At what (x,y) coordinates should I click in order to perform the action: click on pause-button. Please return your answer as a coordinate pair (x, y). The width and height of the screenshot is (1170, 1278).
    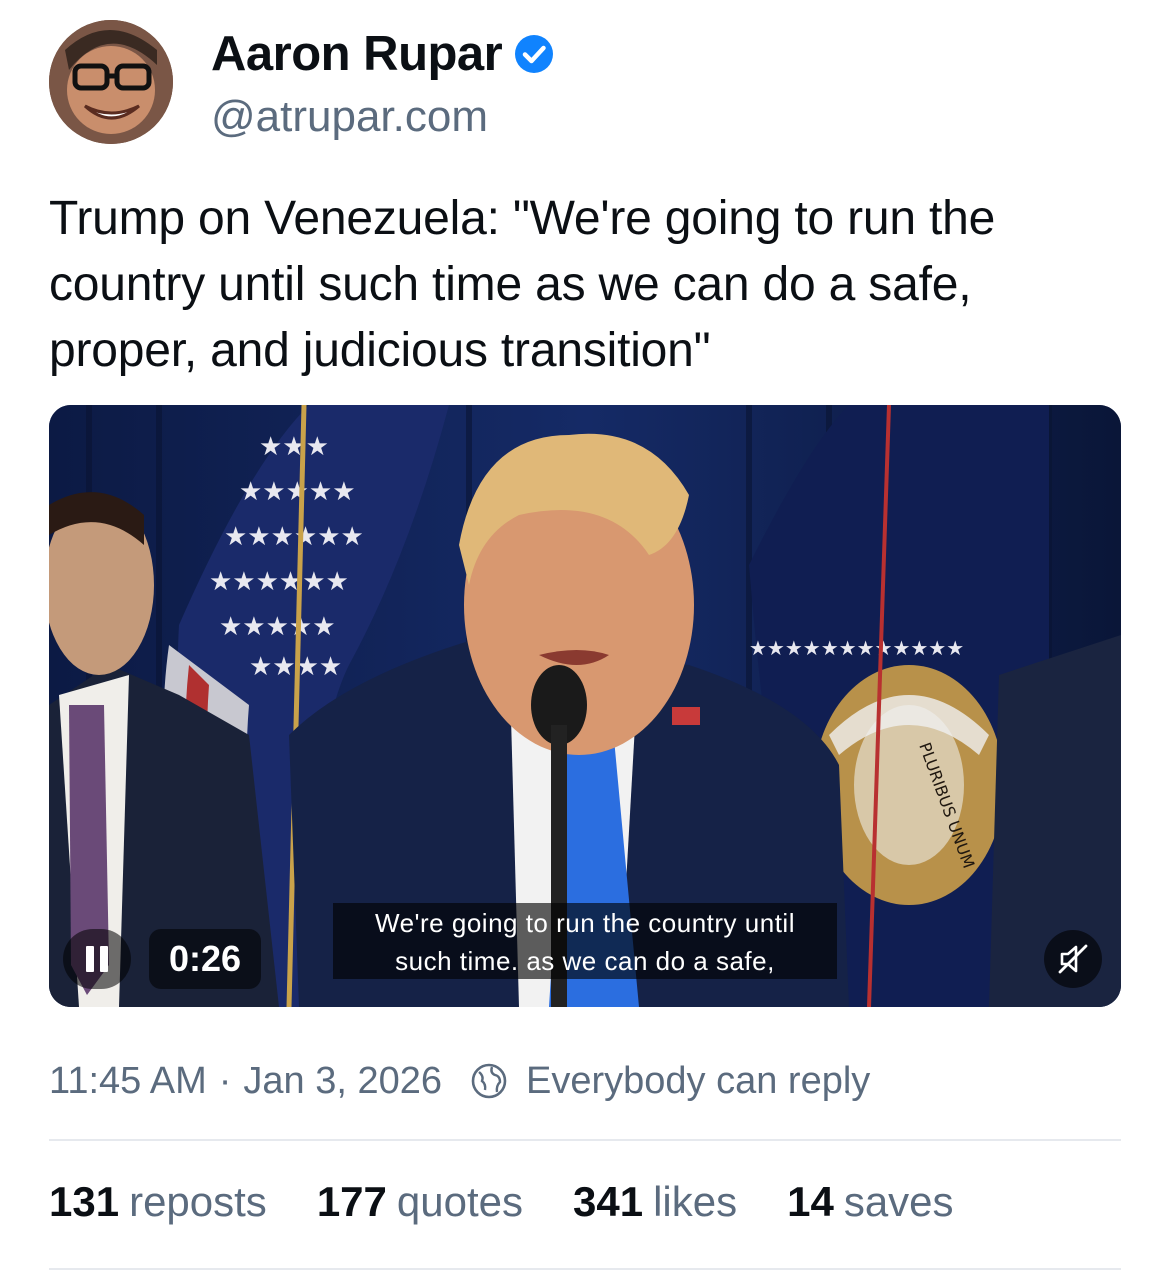
    Looking at the image, I should click on (97, 959).